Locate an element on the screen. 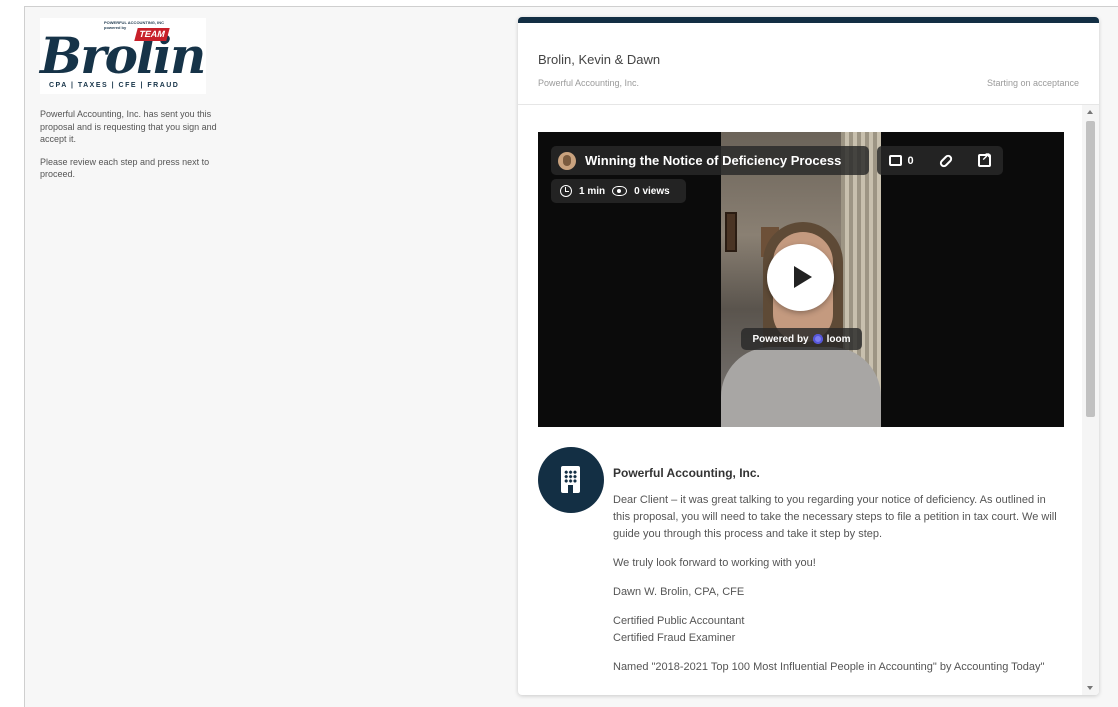  firm-avatar is located at coordinates (571, 480).